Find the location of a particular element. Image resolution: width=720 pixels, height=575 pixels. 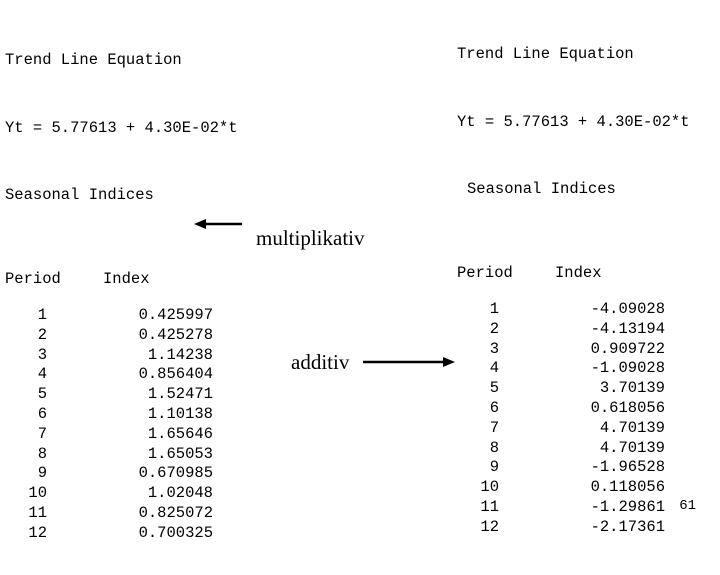

right-cell-index: 0.909722 is located at coordinates (627, 348).